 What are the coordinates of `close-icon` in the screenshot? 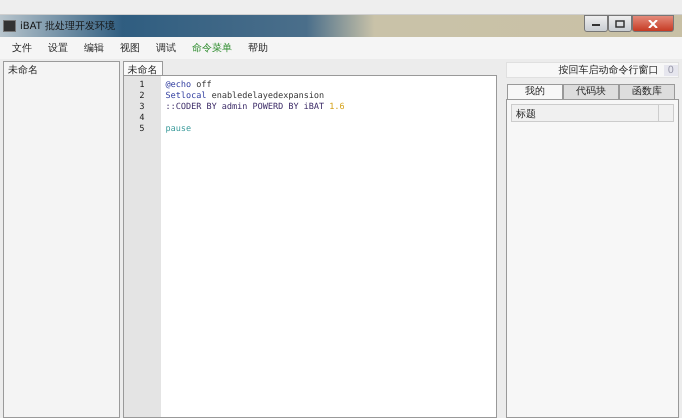 It's located at (653, 24).